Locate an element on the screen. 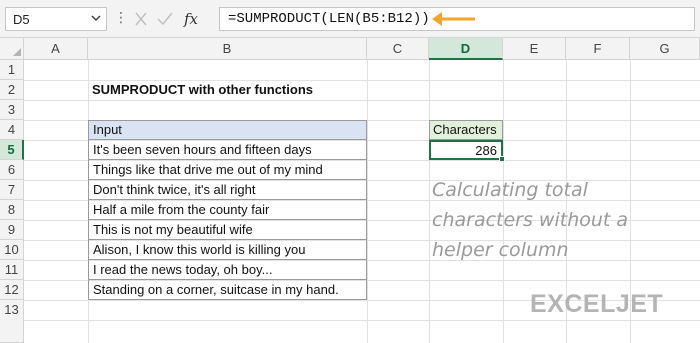 This screenshot has width=700, height=343. column-header-a: A is located at coordinates (56, 49).